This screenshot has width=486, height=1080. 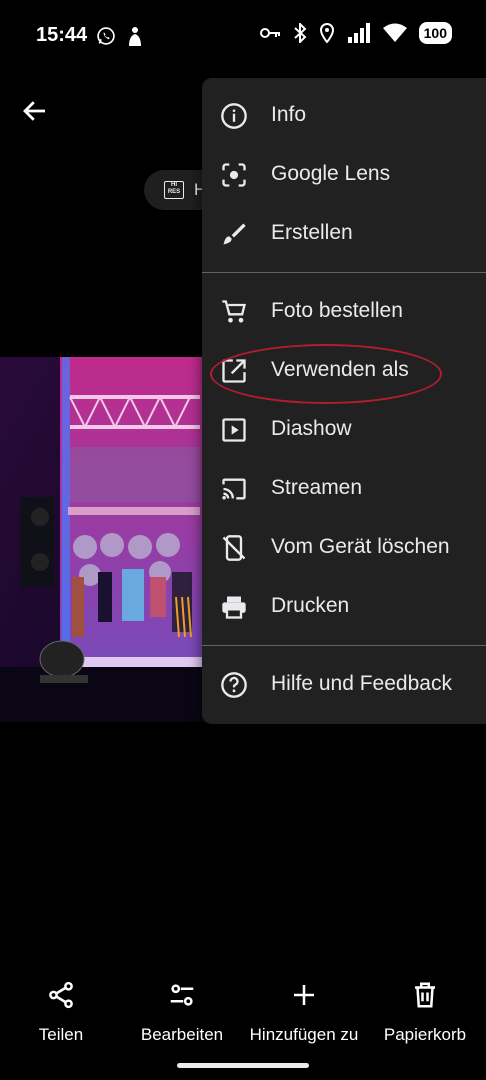 I want to click on edit-label: Bearbeiten, so click(x=182, y=1034).